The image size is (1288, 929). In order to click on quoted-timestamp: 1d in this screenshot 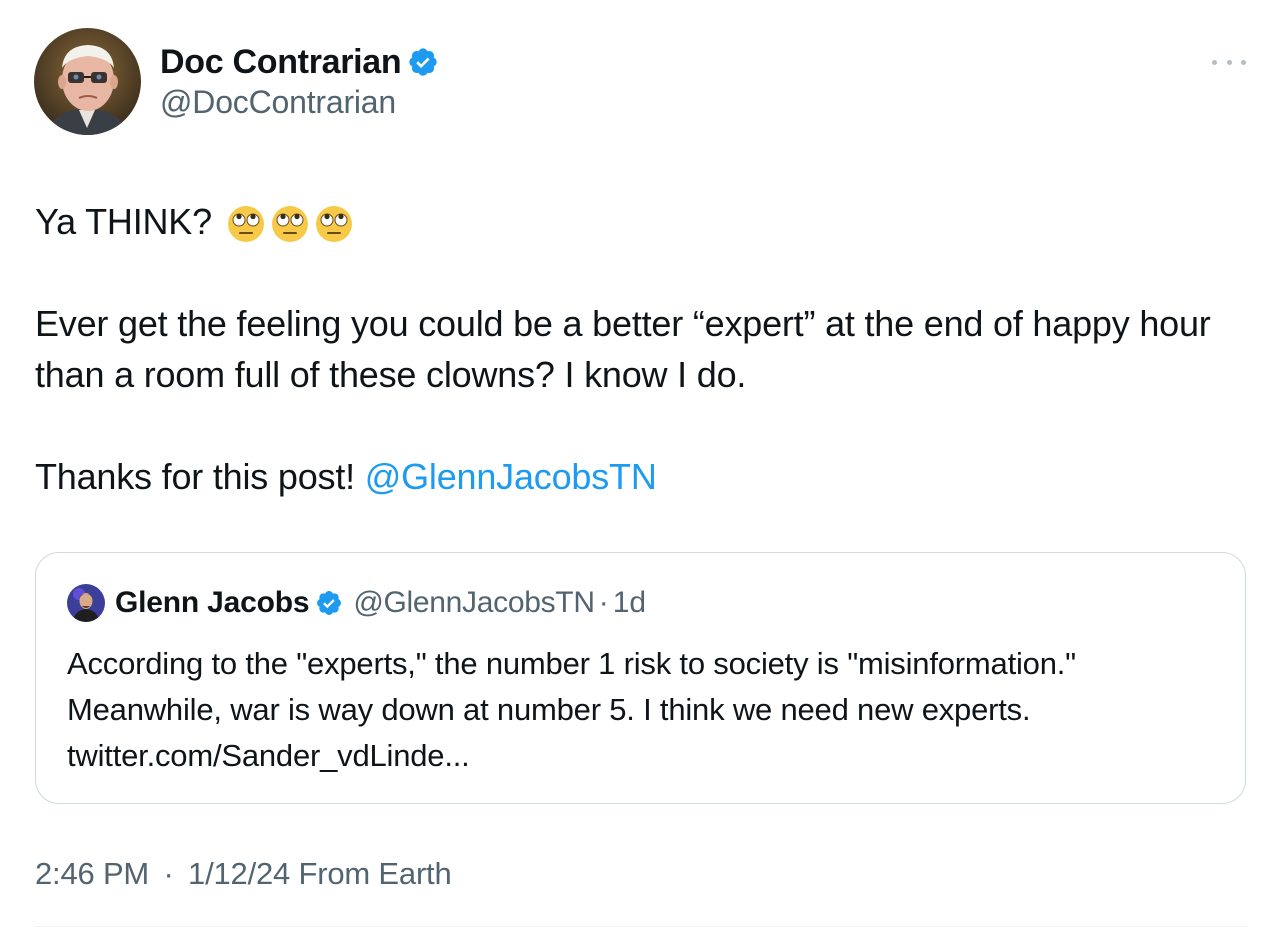, I will do `click(629, 603)`.